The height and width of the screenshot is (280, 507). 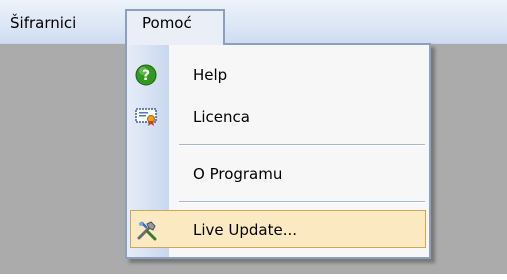 I want to click on menu-item-licenca-label: Licenca, so click(x=221, y=117).